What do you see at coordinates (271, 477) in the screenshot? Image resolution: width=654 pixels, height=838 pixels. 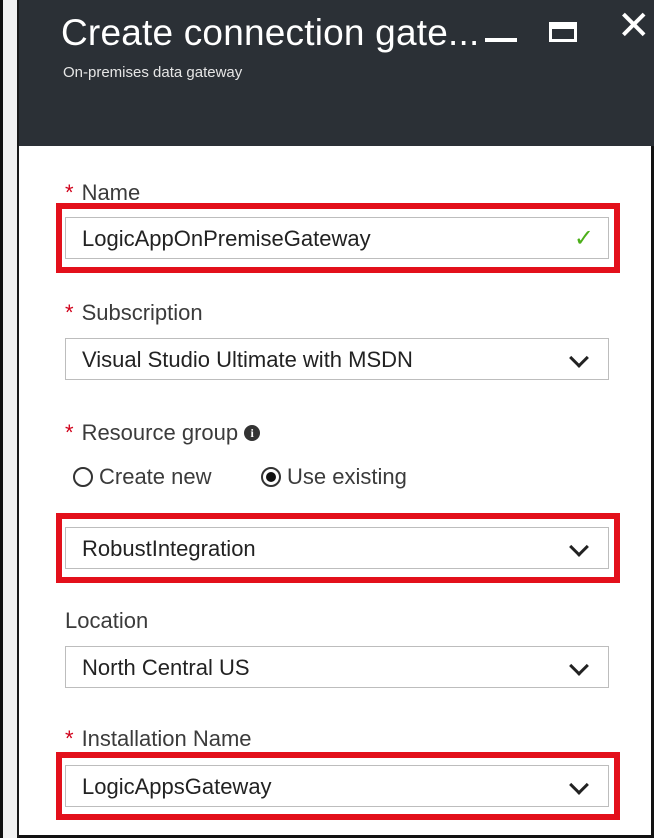 I see `radio-selected-icon` at bounding box center [271, 477].